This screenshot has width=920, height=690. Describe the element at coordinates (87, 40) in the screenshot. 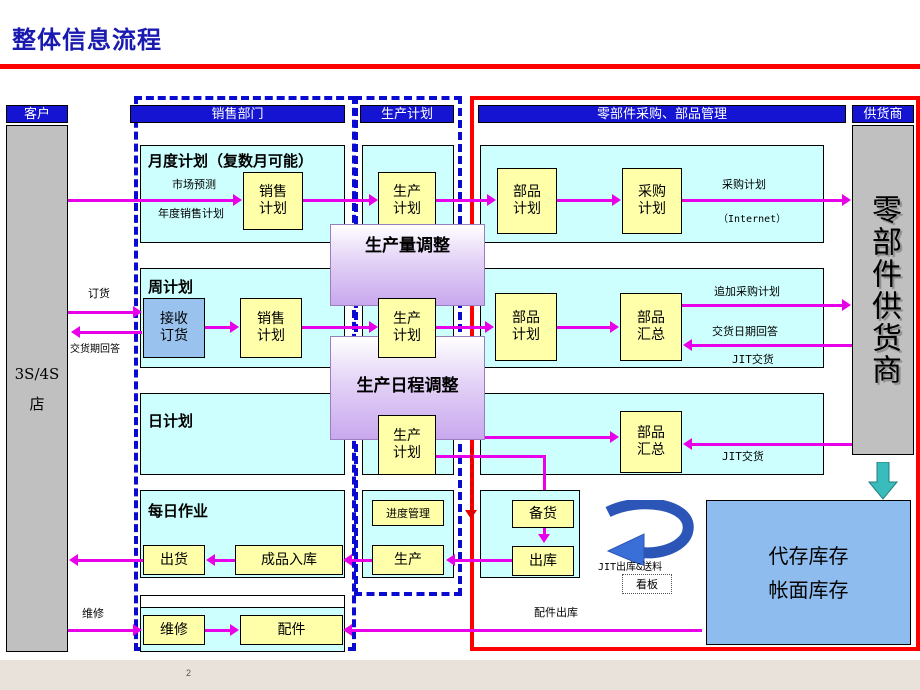

I see `page-title: 整体信息流程` at that location.